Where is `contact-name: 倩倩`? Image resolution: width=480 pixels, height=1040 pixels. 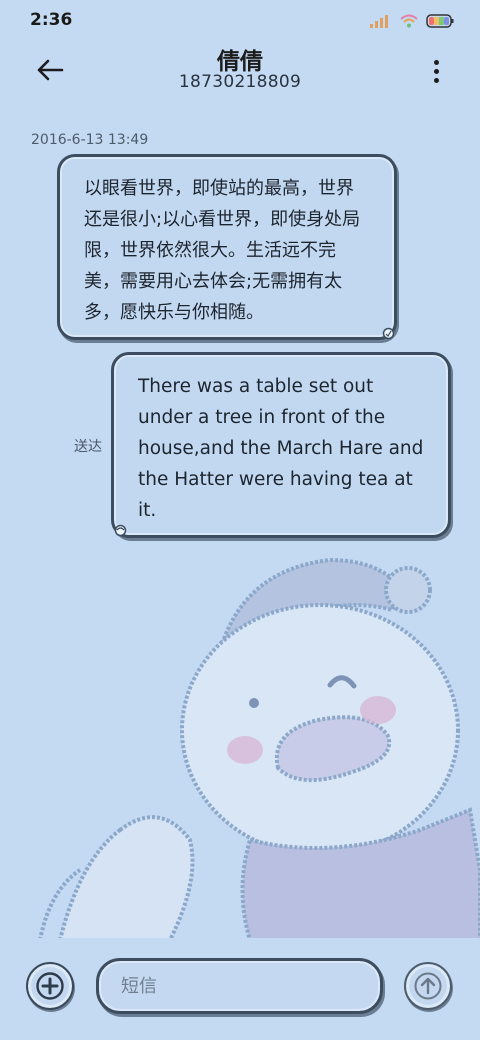
contact-name: 倩倩 is located at coordinates (240, 62).